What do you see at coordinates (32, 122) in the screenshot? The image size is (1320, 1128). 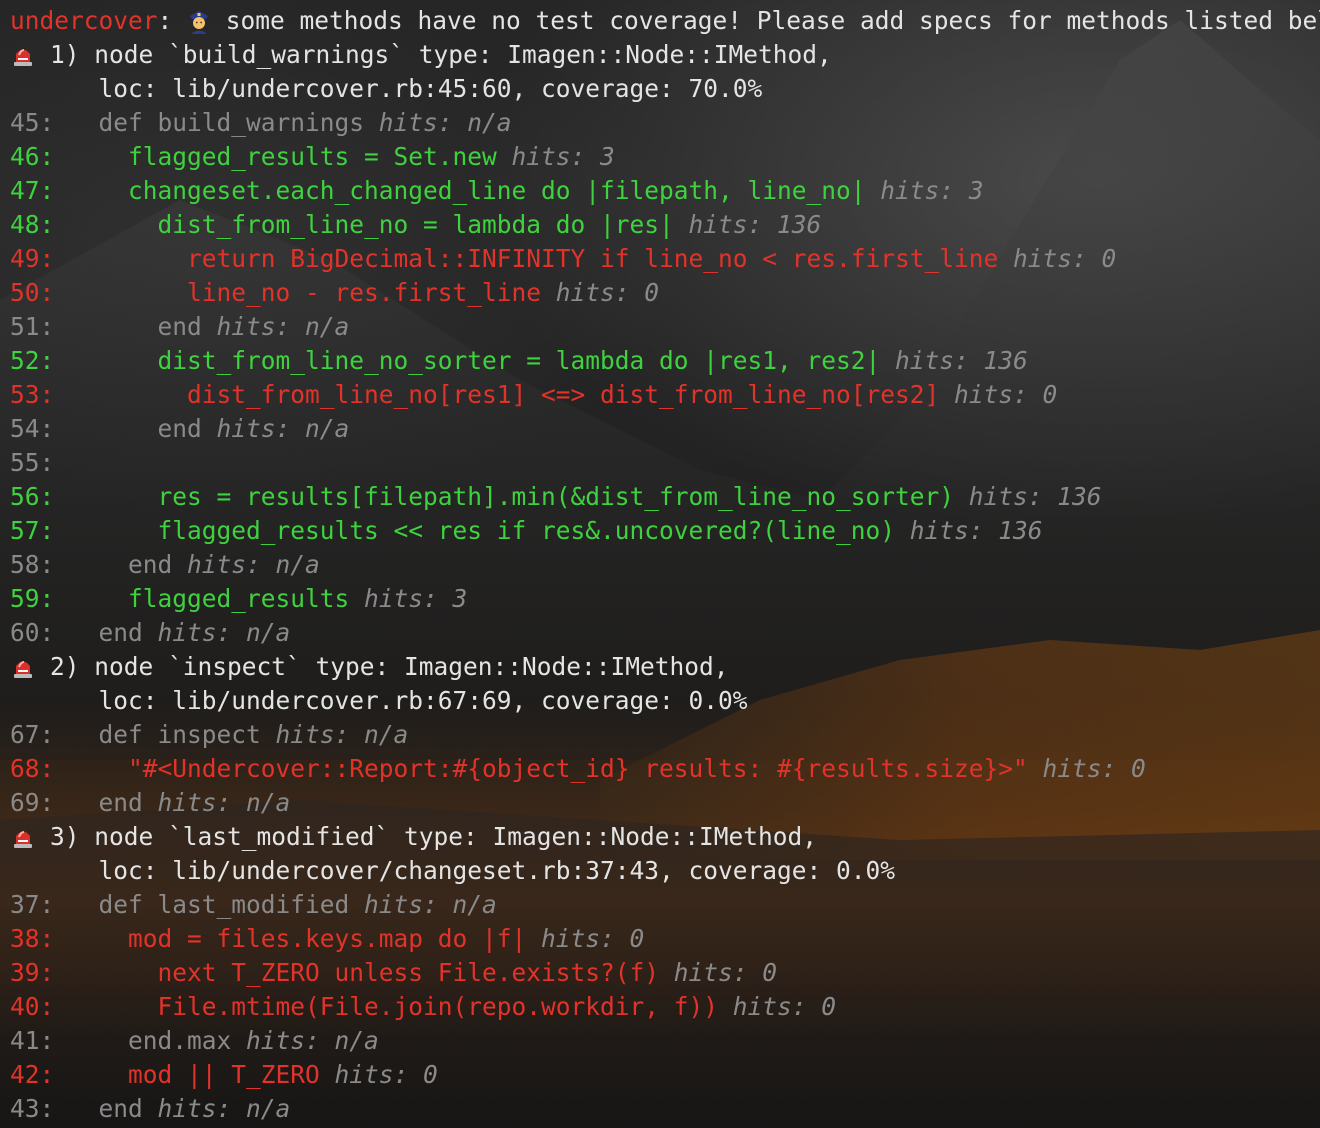 I see `line-number: 45:` at bounding box center [32, 122].